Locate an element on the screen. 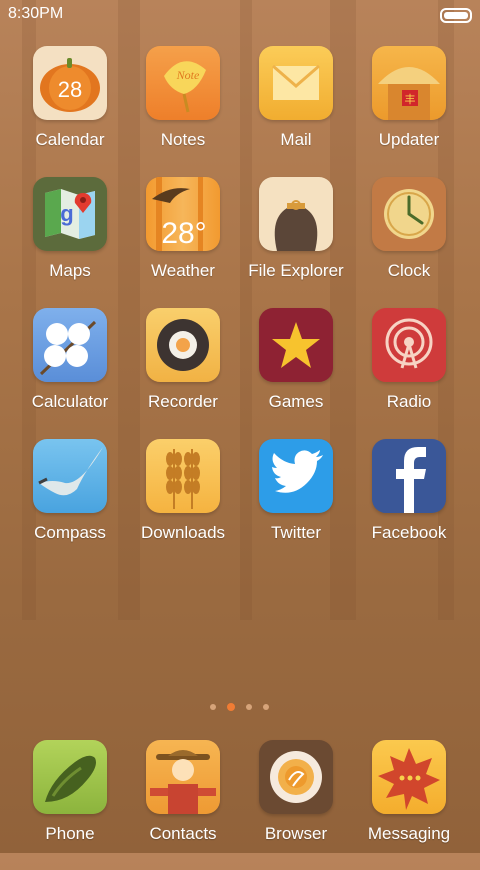 The width and height of the screenshot is (480, 870). page-dot-active is located at coordinates (231, 707).